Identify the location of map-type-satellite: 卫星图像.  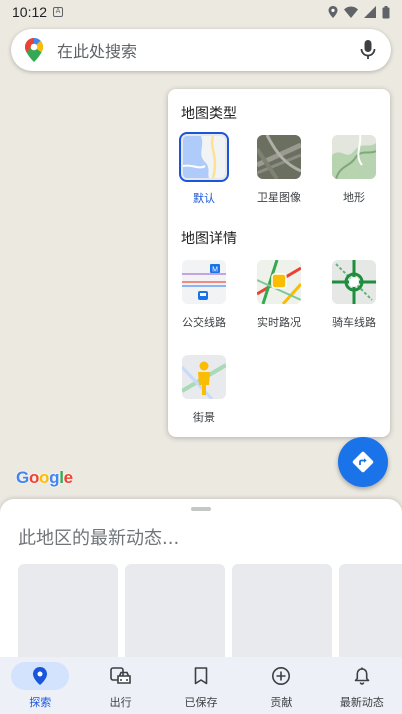
(279, 170).